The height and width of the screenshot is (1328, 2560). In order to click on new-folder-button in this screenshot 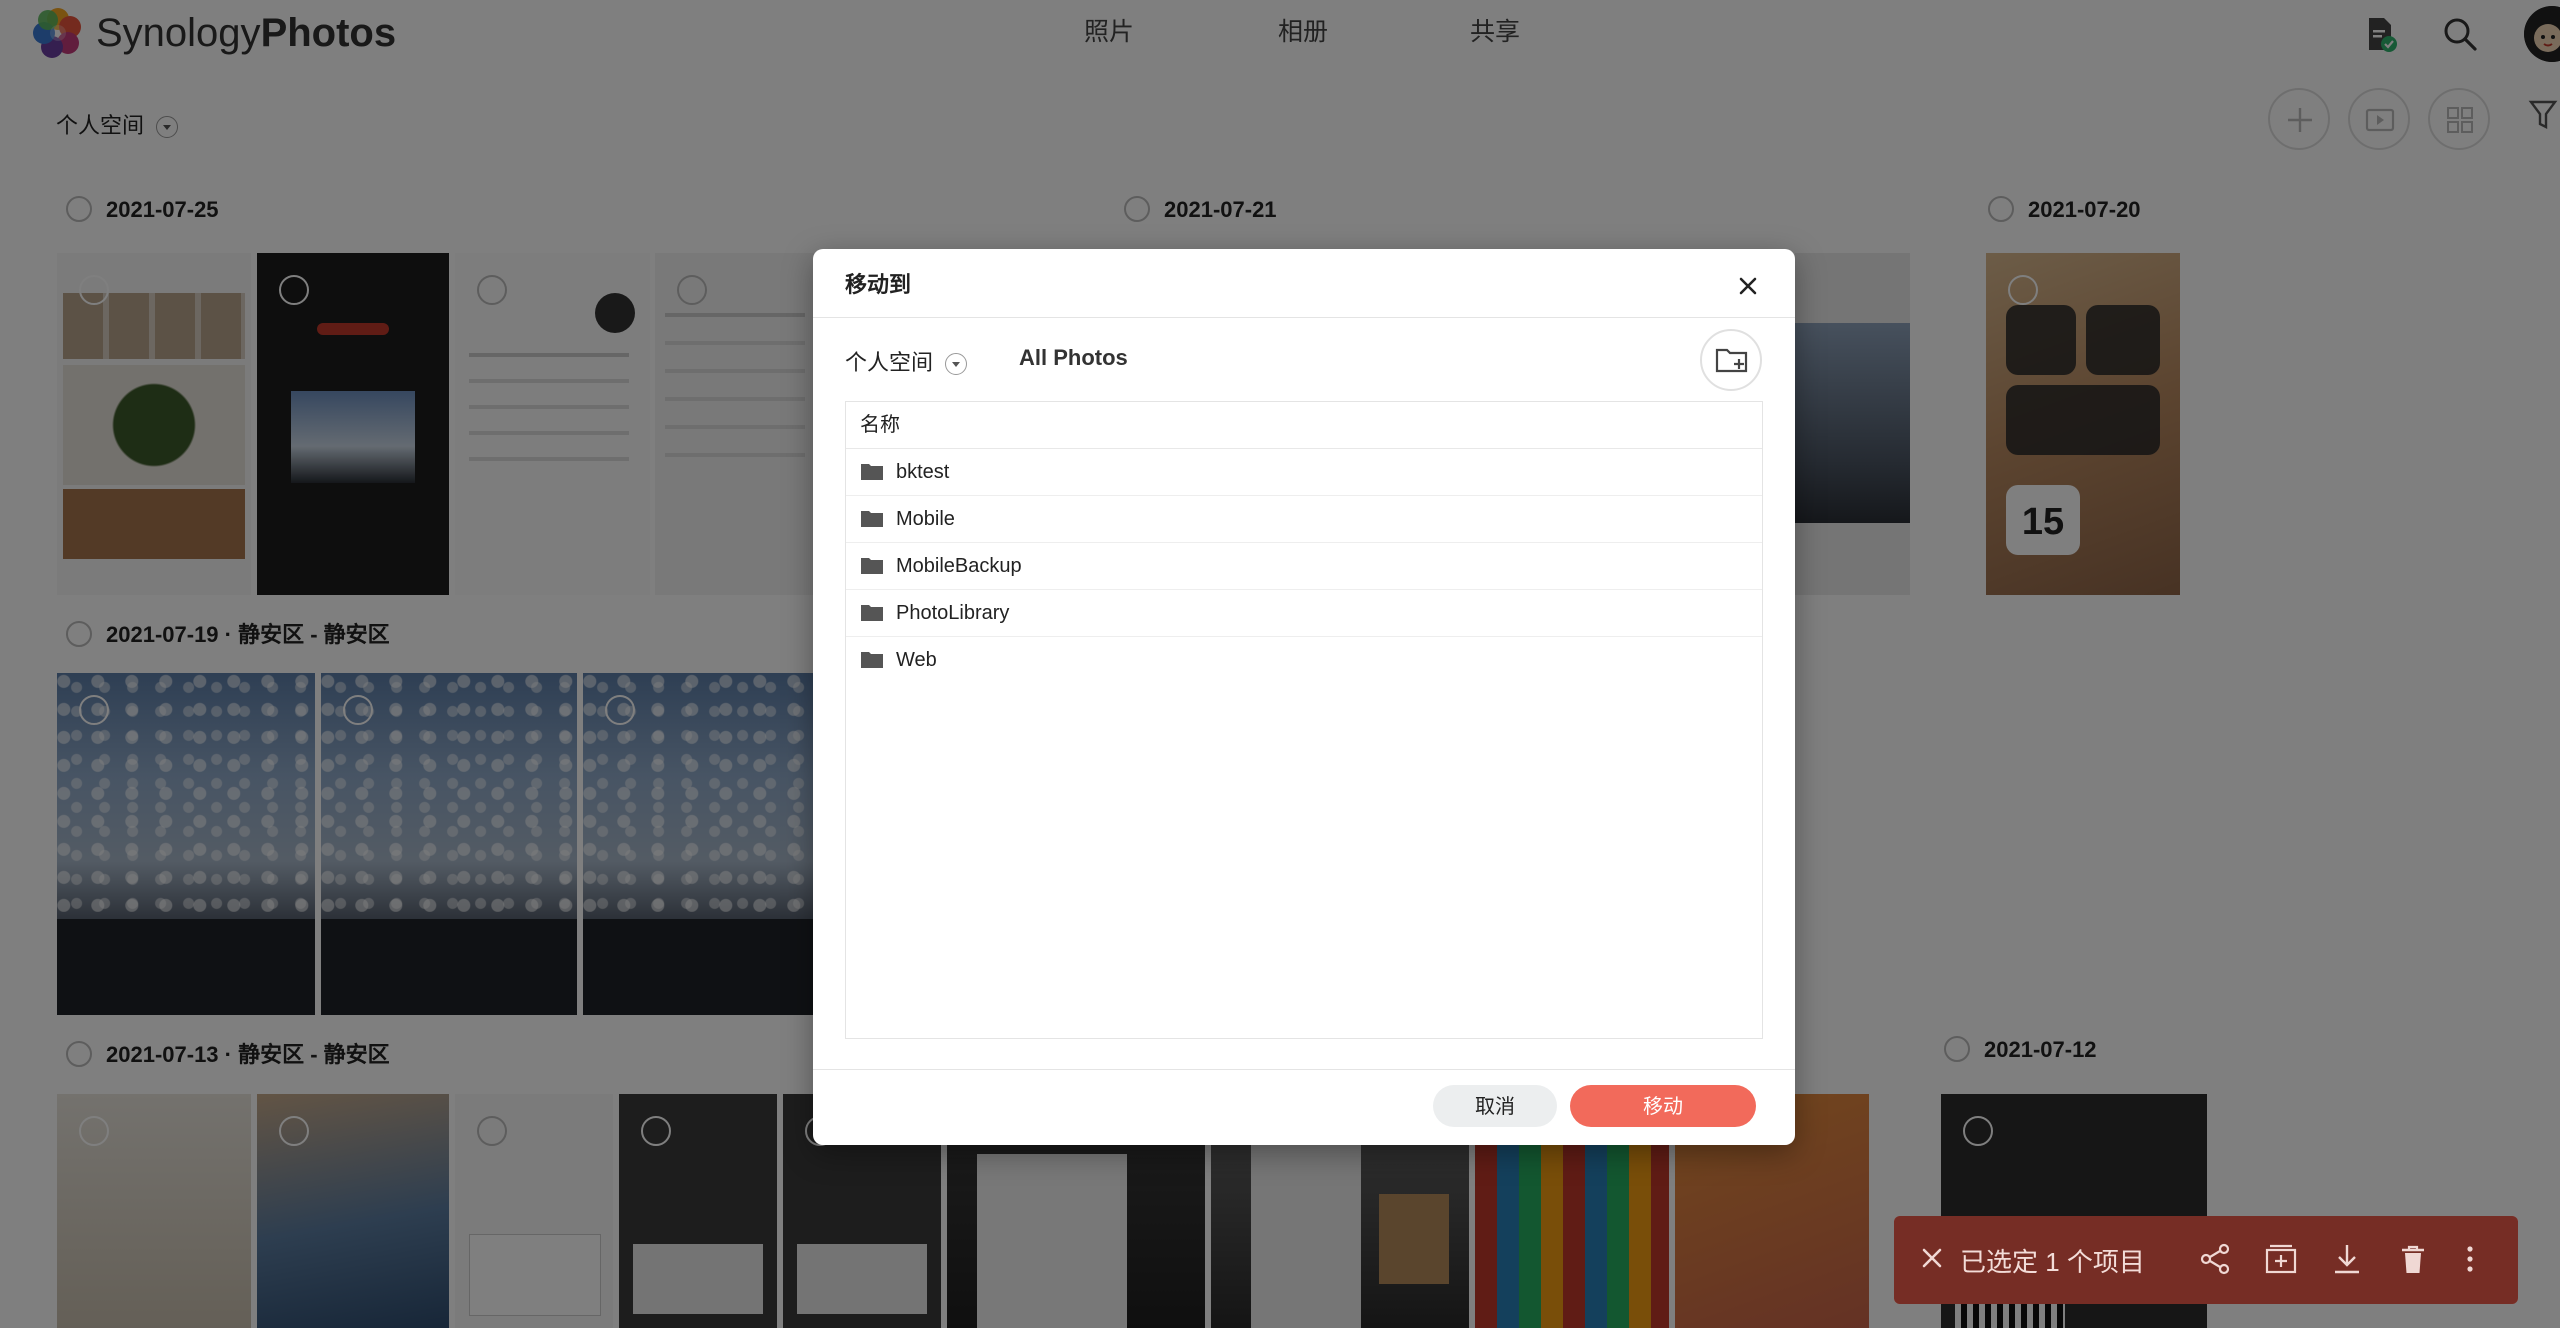, I will do `click(1731, 360)`.